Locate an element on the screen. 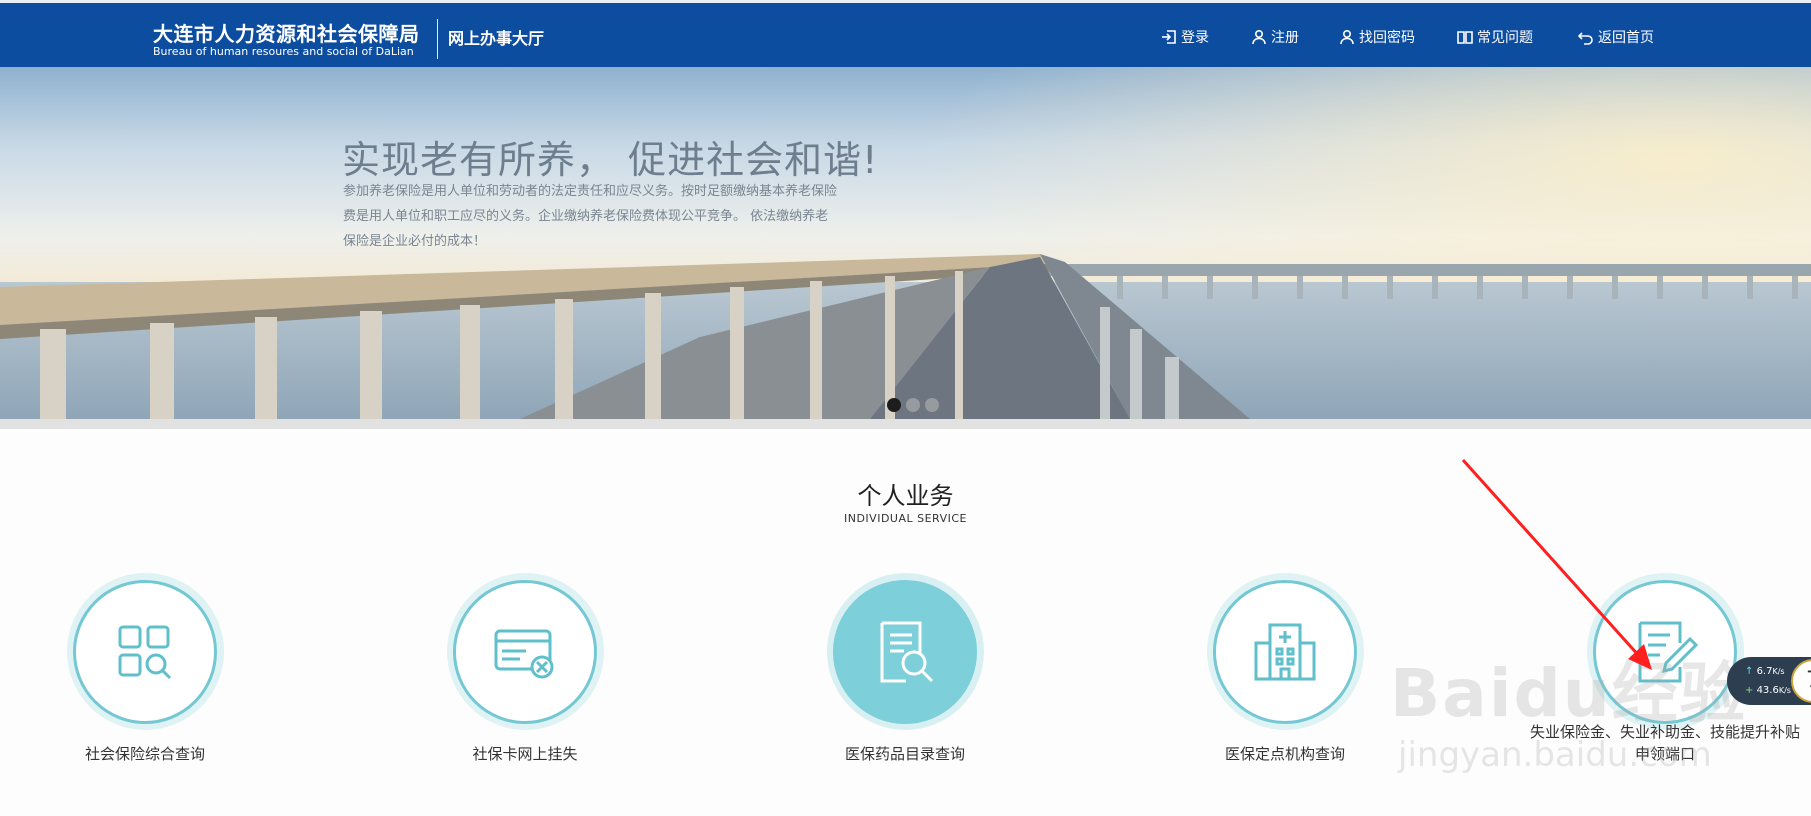  grid-search-icon is located at coordinates (145, 652).